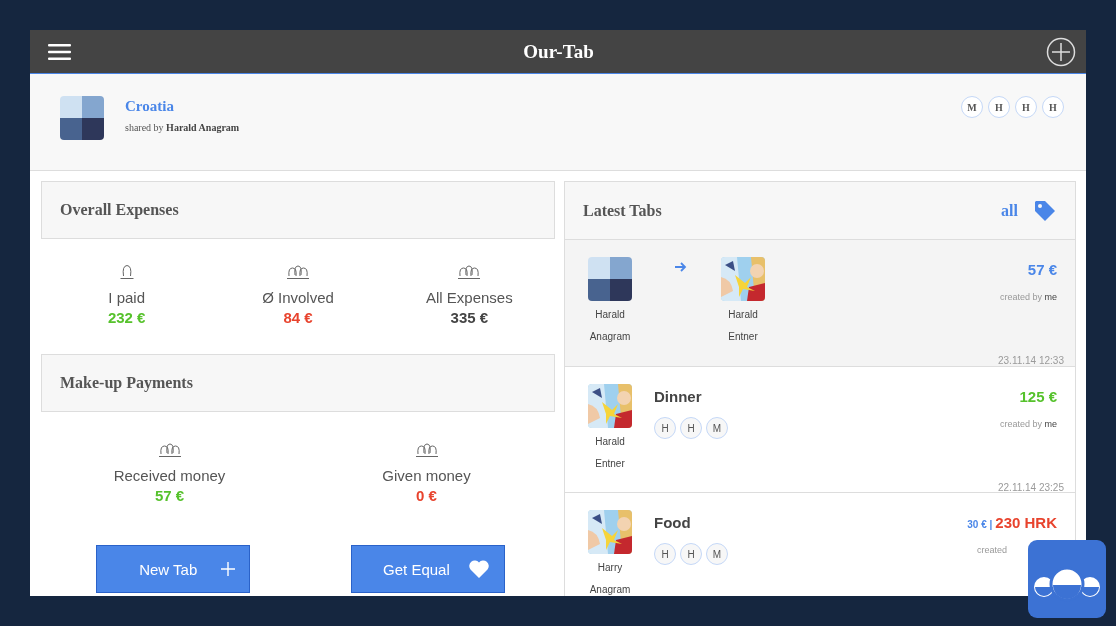 This screenshot has height=626, width=1116. Describe the element at coordinates (169, 475) in the screenshot. I see `stat-label: Received money` at that location.